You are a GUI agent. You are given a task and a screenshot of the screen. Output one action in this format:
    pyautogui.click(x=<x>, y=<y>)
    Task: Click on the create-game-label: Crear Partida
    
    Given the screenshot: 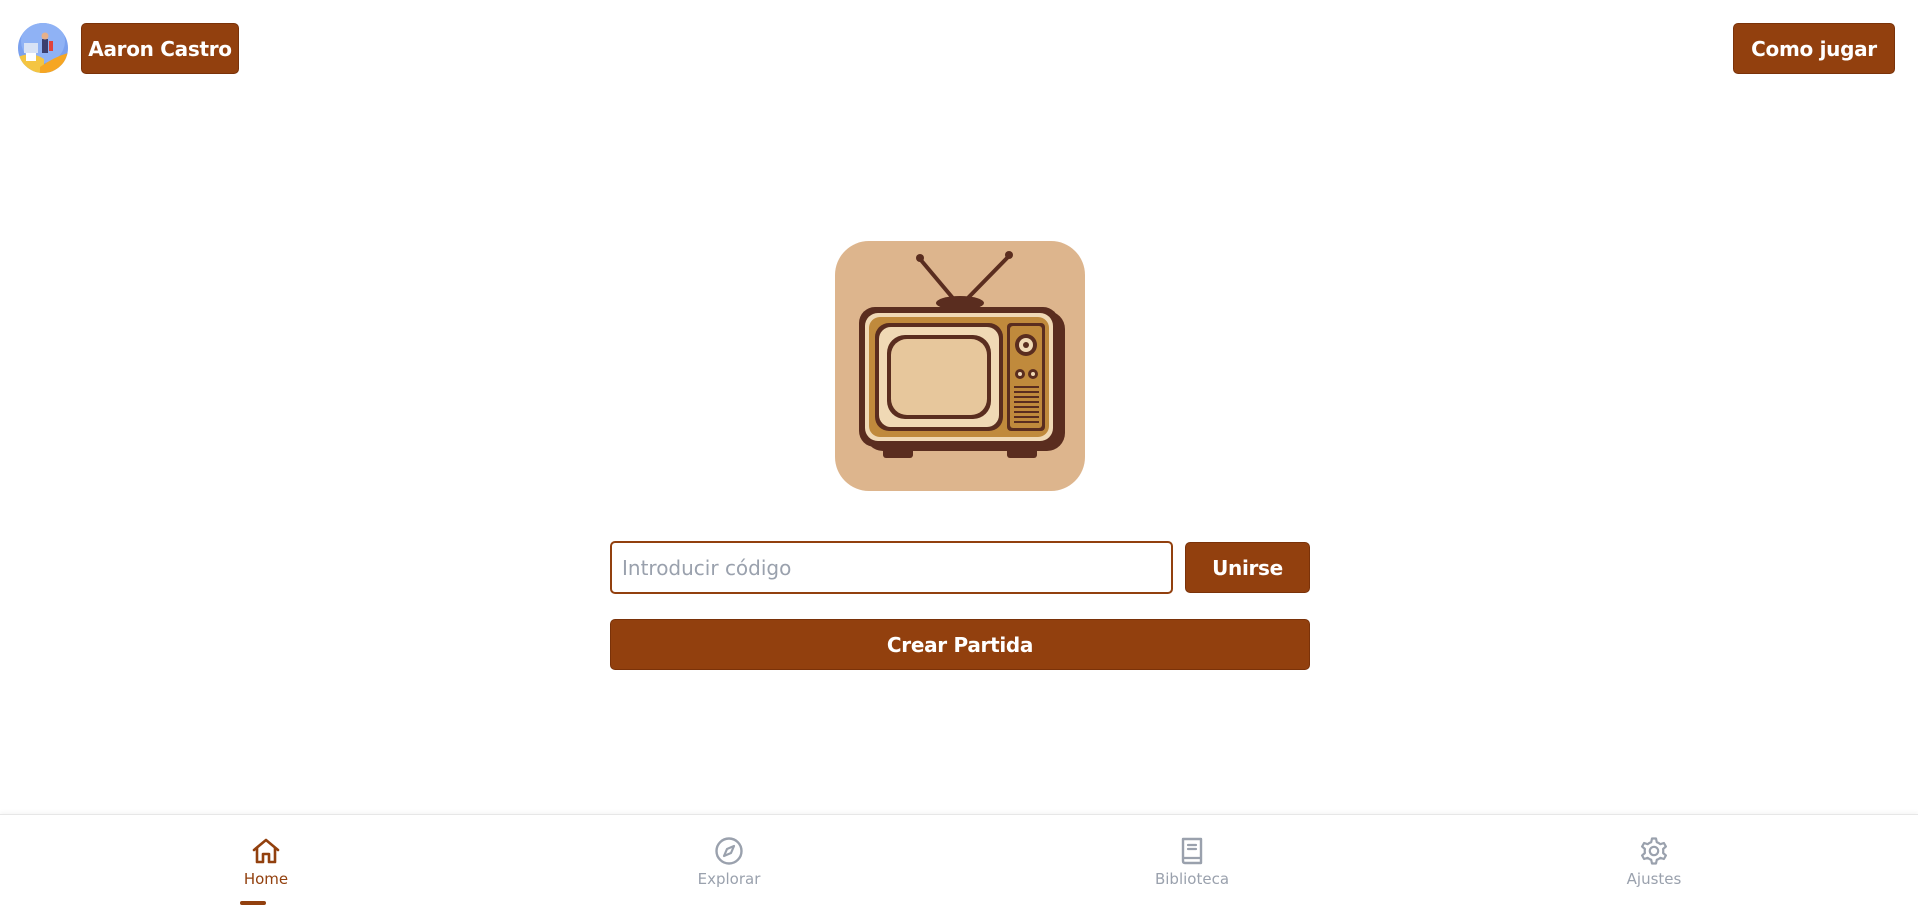 What is the action you would take?
    pyautogui.click(x=960, y=644)
    